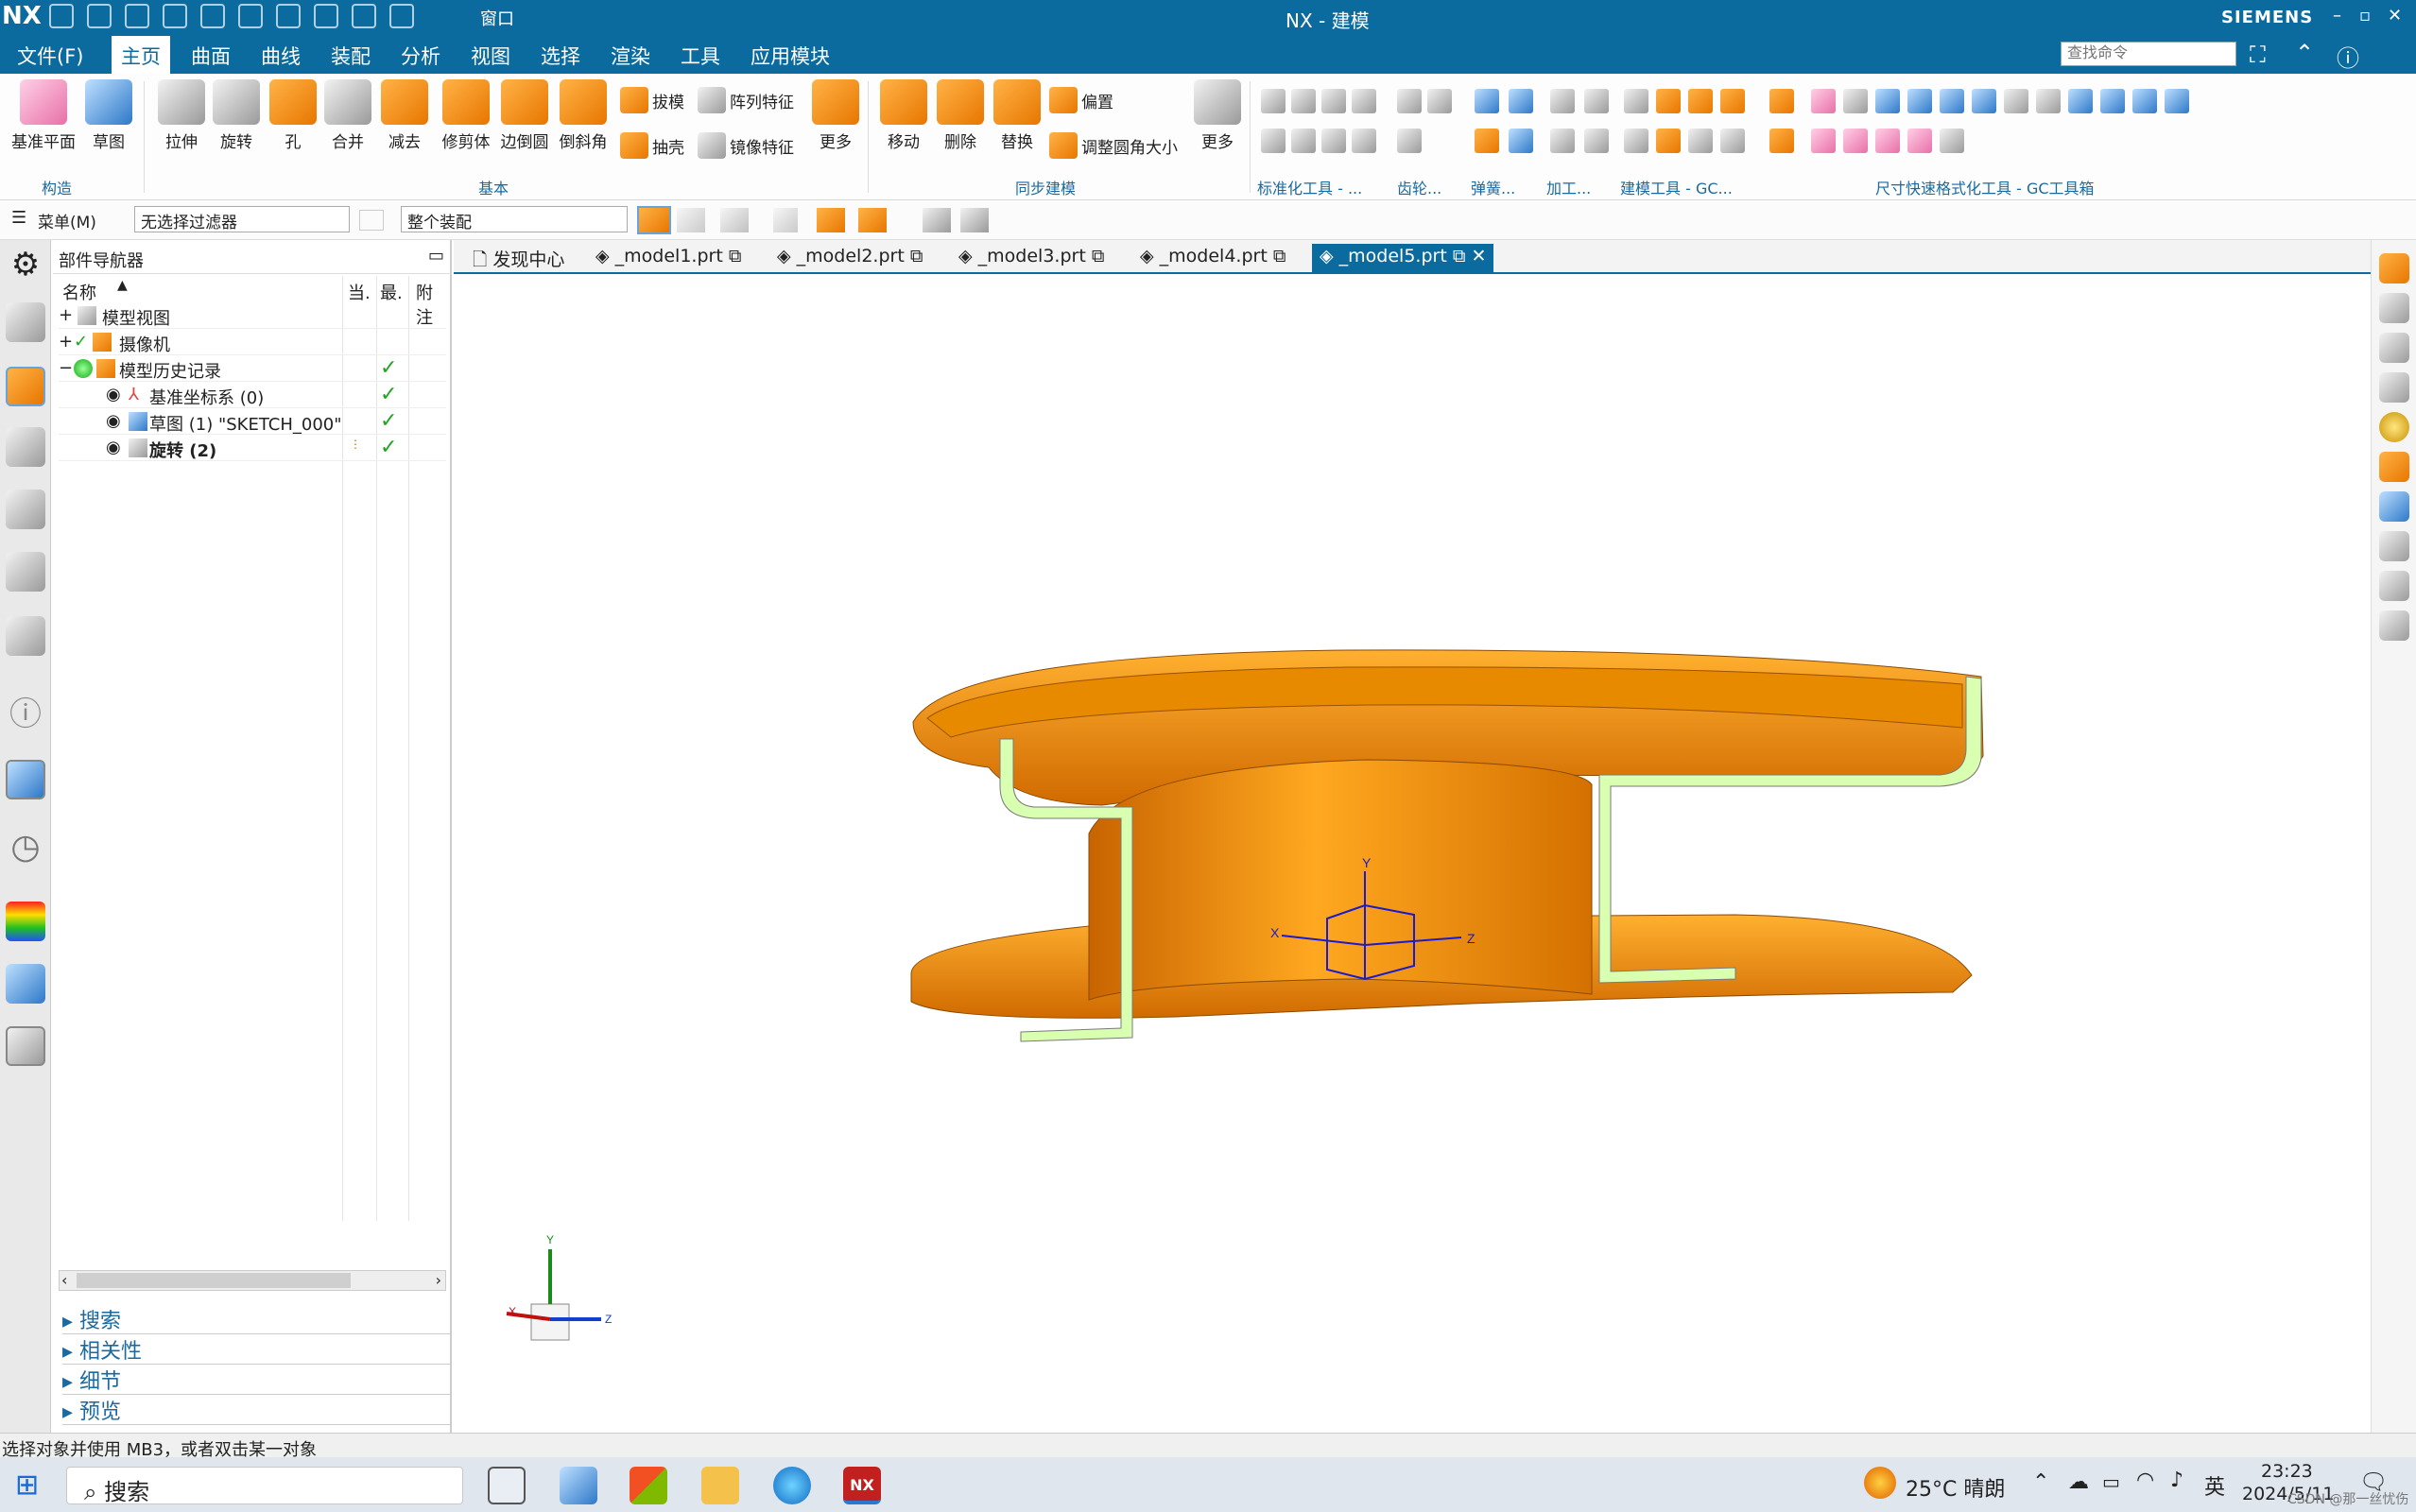  Describe the element at coordinates (137, 16) in the screenshot. I see `redo-icon` at that location.